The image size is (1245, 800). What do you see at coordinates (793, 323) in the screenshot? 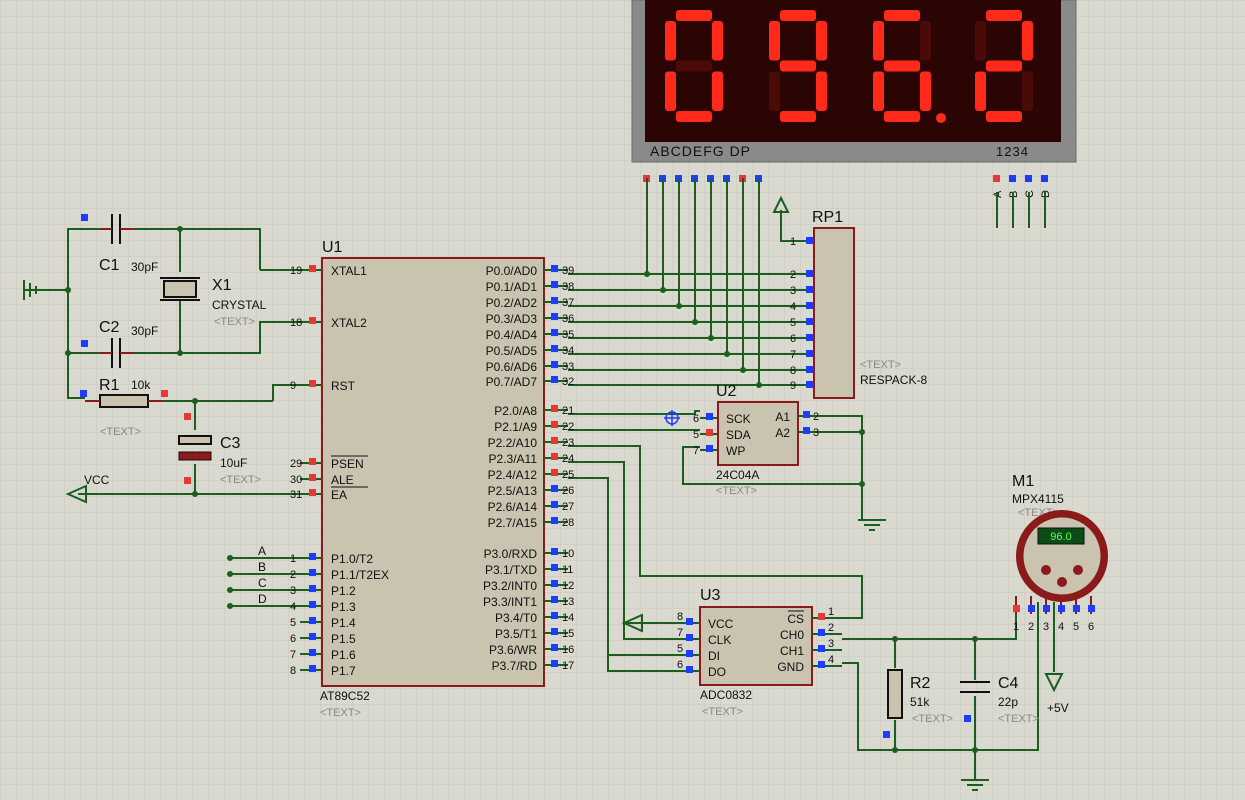
I see `rp1-pin-number: 5` at bounding box center [793, 323].